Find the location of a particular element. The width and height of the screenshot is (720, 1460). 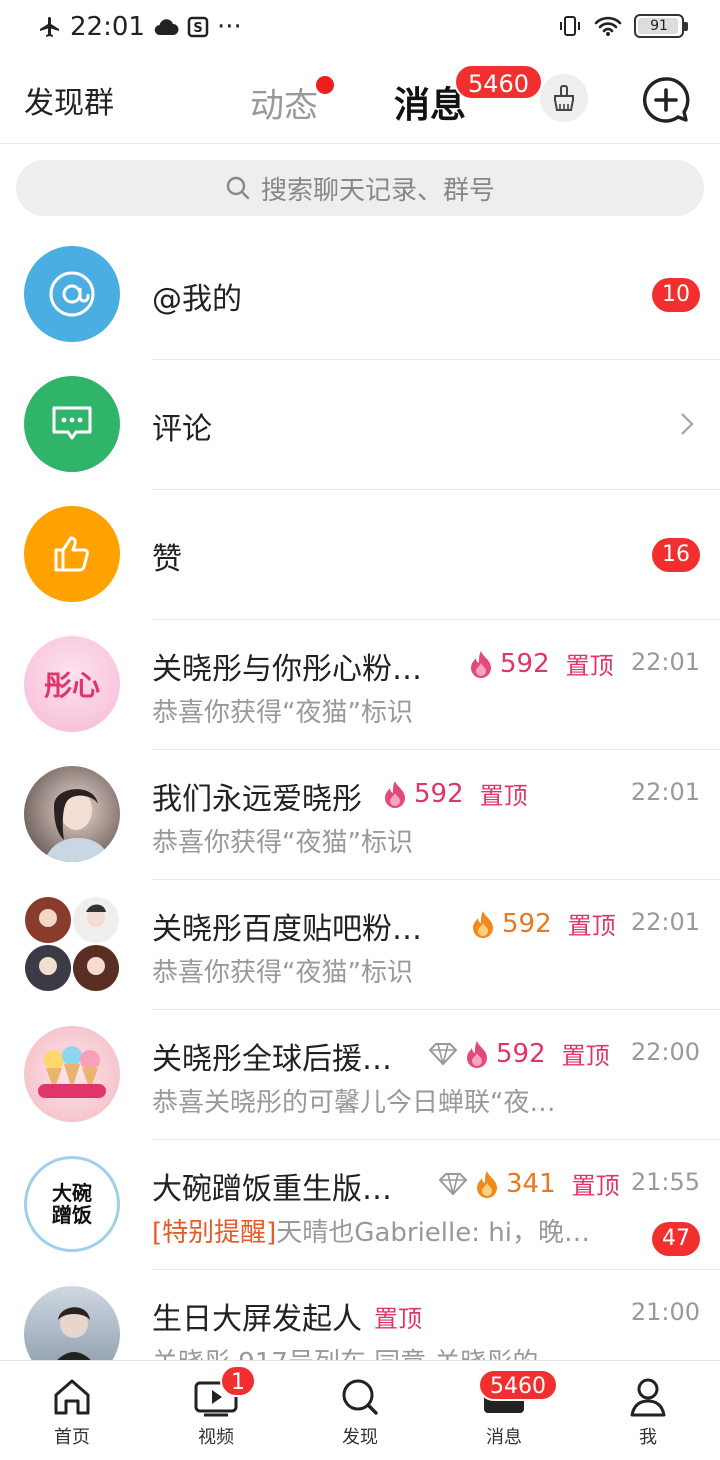

discover-groups-button: 发现群 is located at coordinates (69, 100).